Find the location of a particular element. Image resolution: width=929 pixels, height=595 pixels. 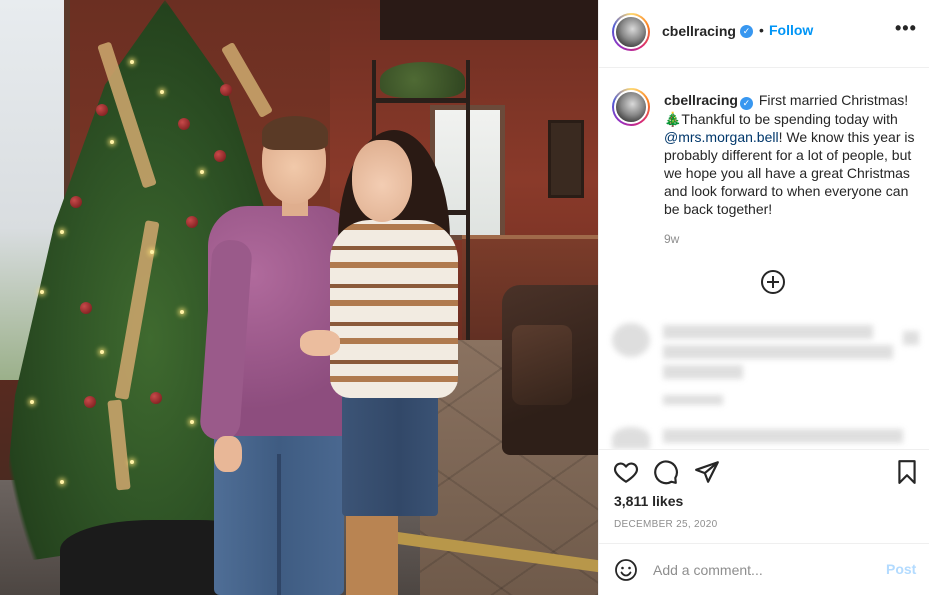

post-header: cbellracing ✓ • Follow ••• is located at coordinates (764, 34).